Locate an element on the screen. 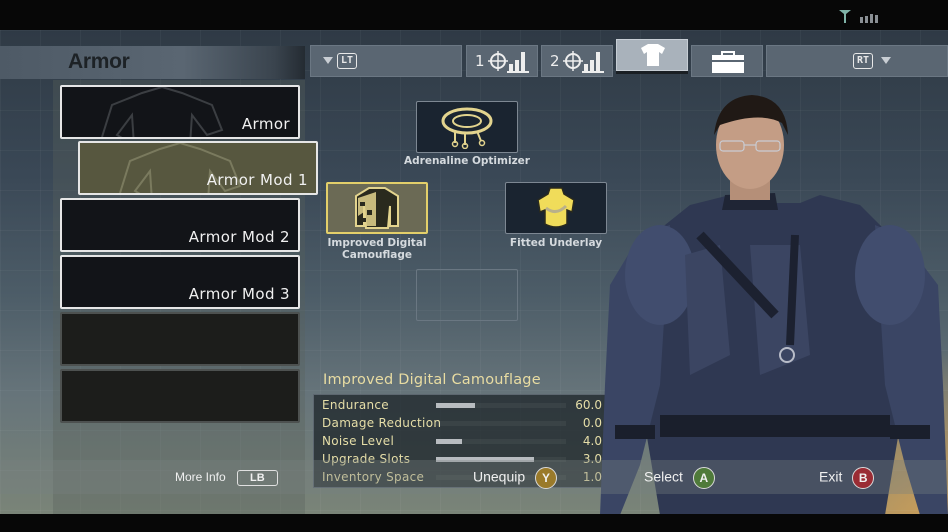 The height and width of the screenshot is (532, 948). mod-adrenaline-optimizer is located at coordinates (467, 127).